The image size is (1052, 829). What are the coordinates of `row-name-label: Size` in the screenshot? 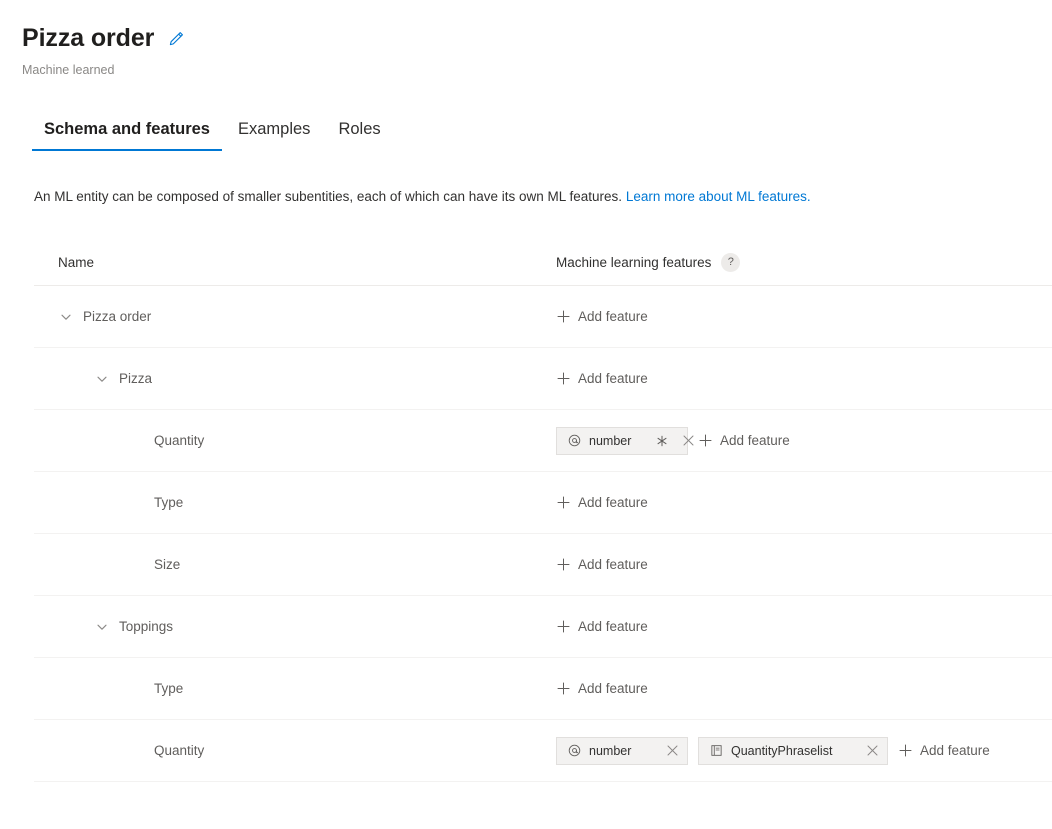 It's located at (167, 564).